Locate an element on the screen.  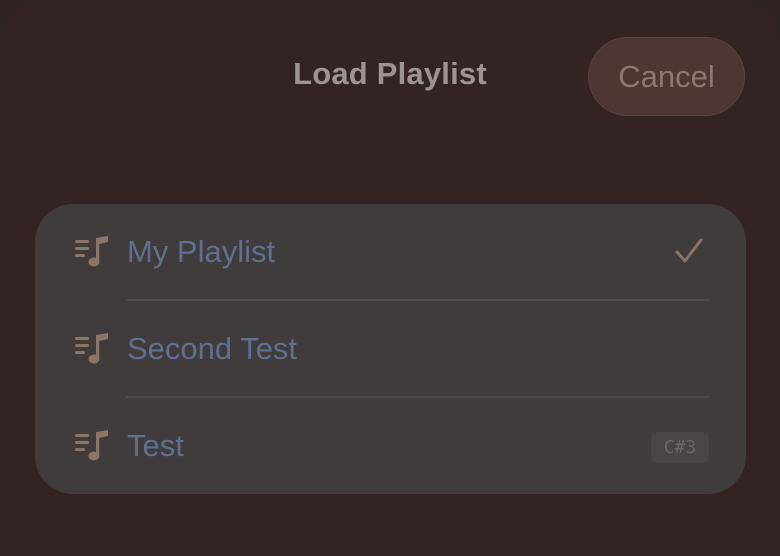
playlist-item-label: Second Test is located at coordinates (212, 348).